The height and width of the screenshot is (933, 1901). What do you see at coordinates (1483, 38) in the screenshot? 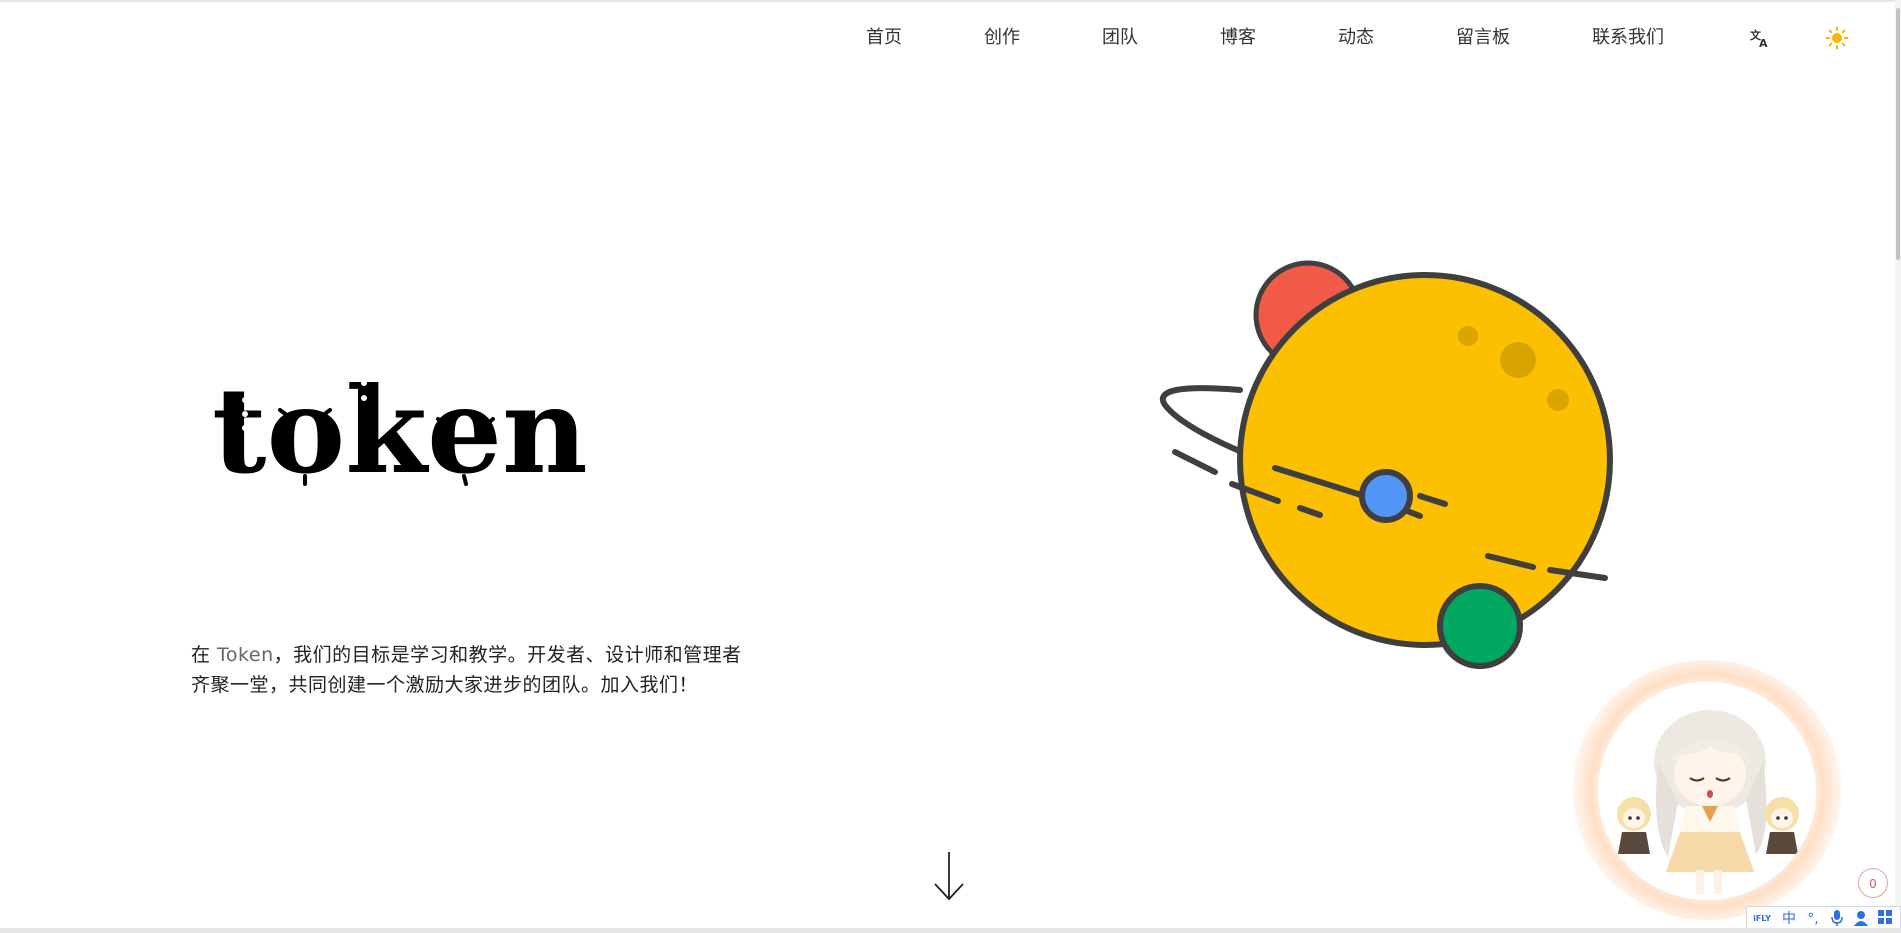
I see `nav-message-board: 留言板` at bounding box center [1483, 38].